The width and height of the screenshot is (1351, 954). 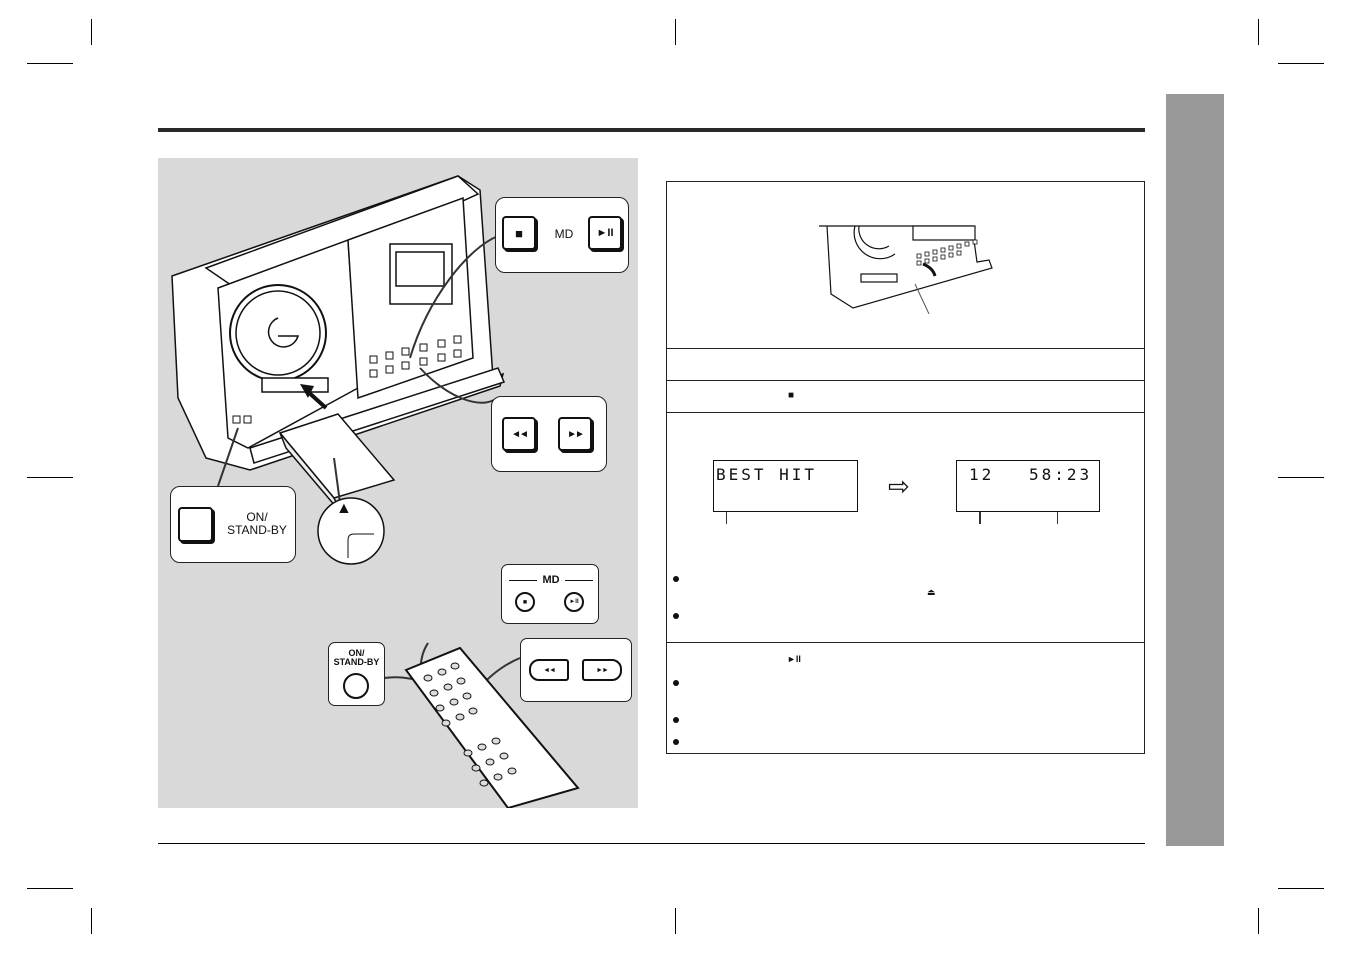 I want to click on footer-rule, so click(x=651, y=843).